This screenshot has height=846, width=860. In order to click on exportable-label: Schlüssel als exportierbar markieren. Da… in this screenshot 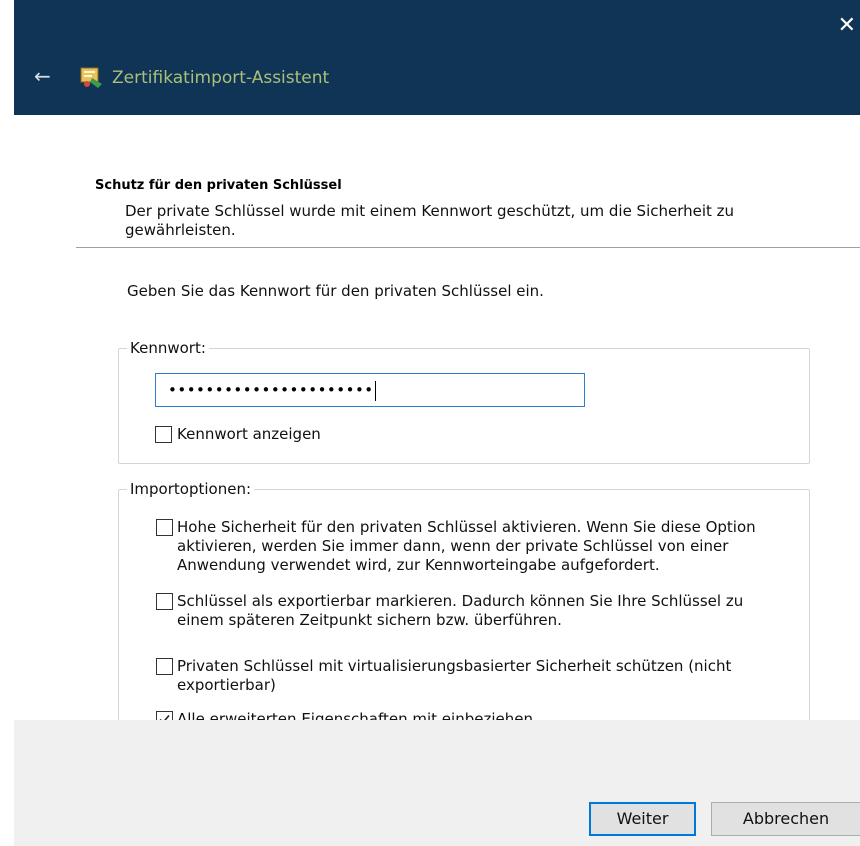, I will do `click(477, 611)`.